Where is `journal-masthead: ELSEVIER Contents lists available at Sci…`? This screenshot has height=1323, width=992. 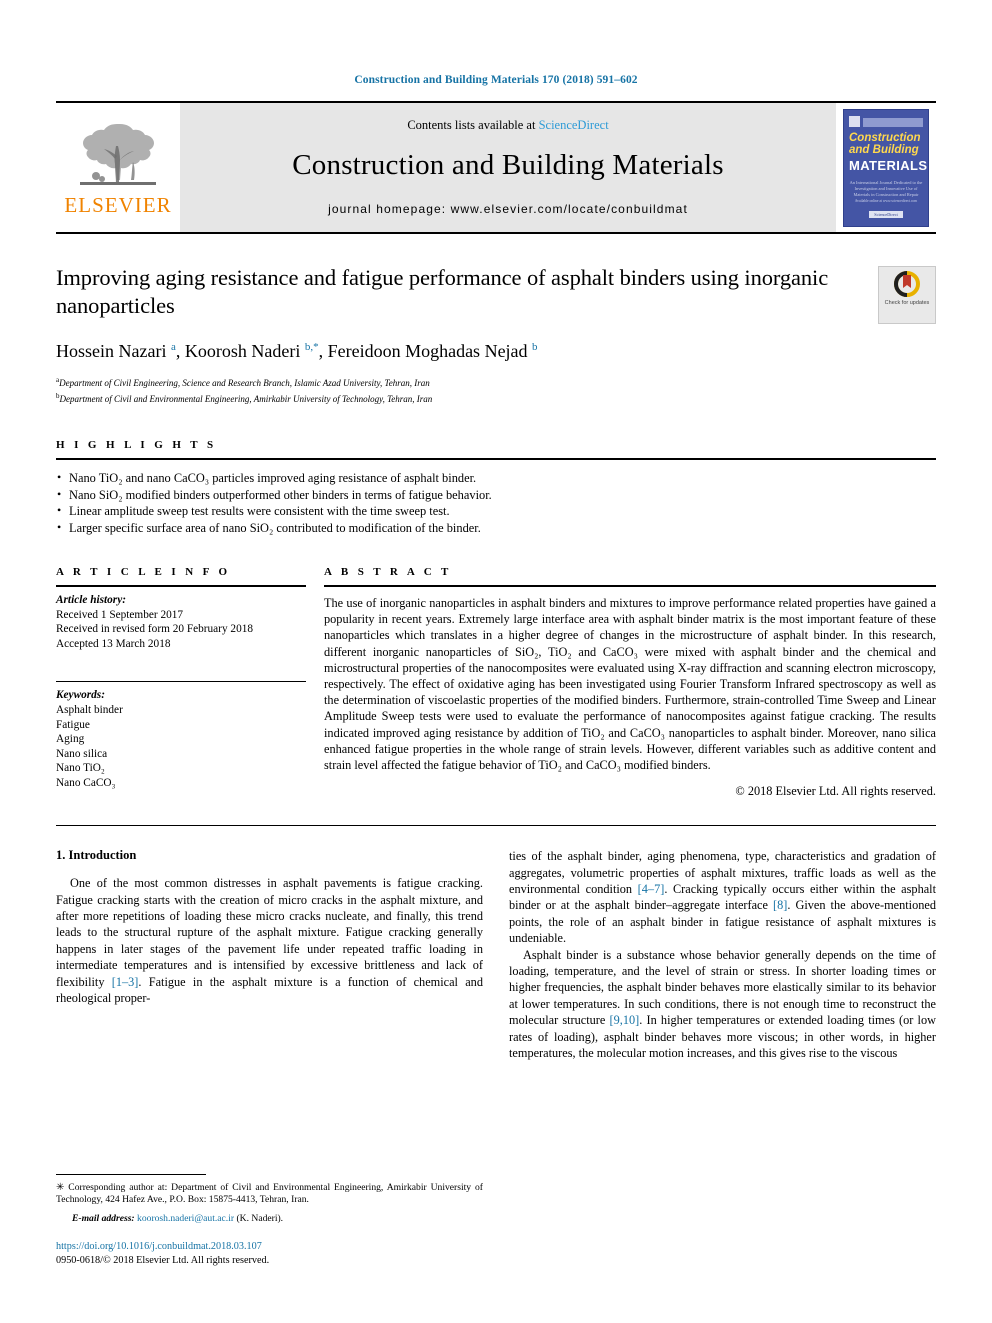
journal-masthead: ELSEVIER Contents lists available at Sci… is located at coordinates (496, 167).